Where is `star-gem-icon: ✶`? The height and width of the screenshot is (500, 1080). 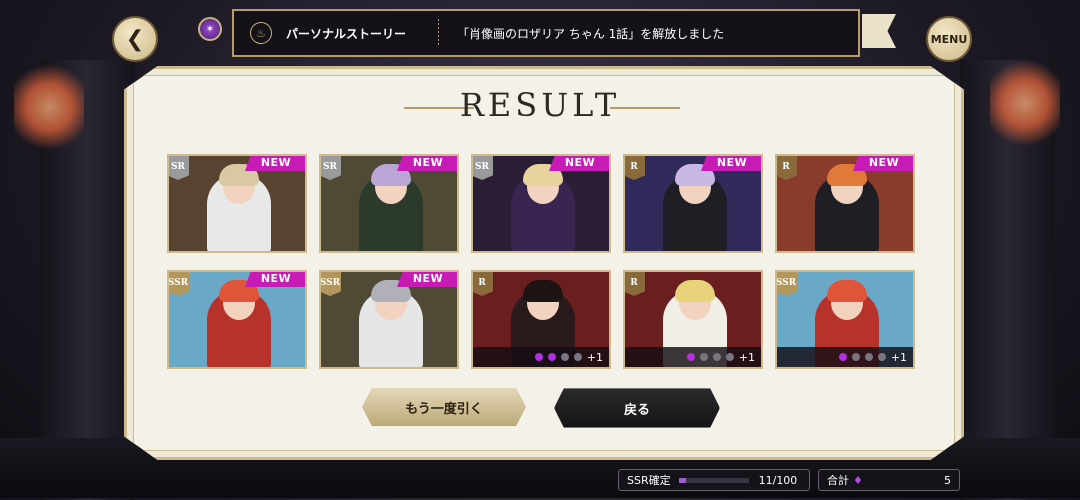
star-gem-icon: ✶ is located at coordinates (210, 29).